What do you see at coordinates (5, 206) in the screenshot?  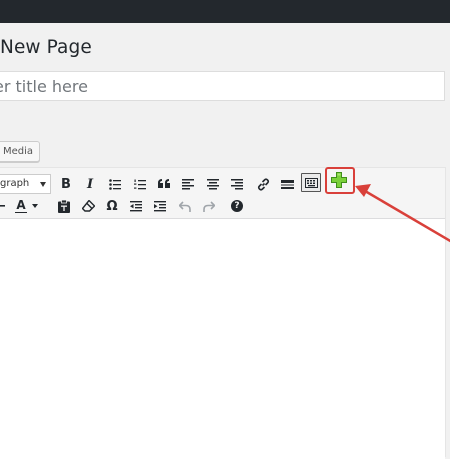 I see `horizontal-line-icon` at bounding box center [5, 206].